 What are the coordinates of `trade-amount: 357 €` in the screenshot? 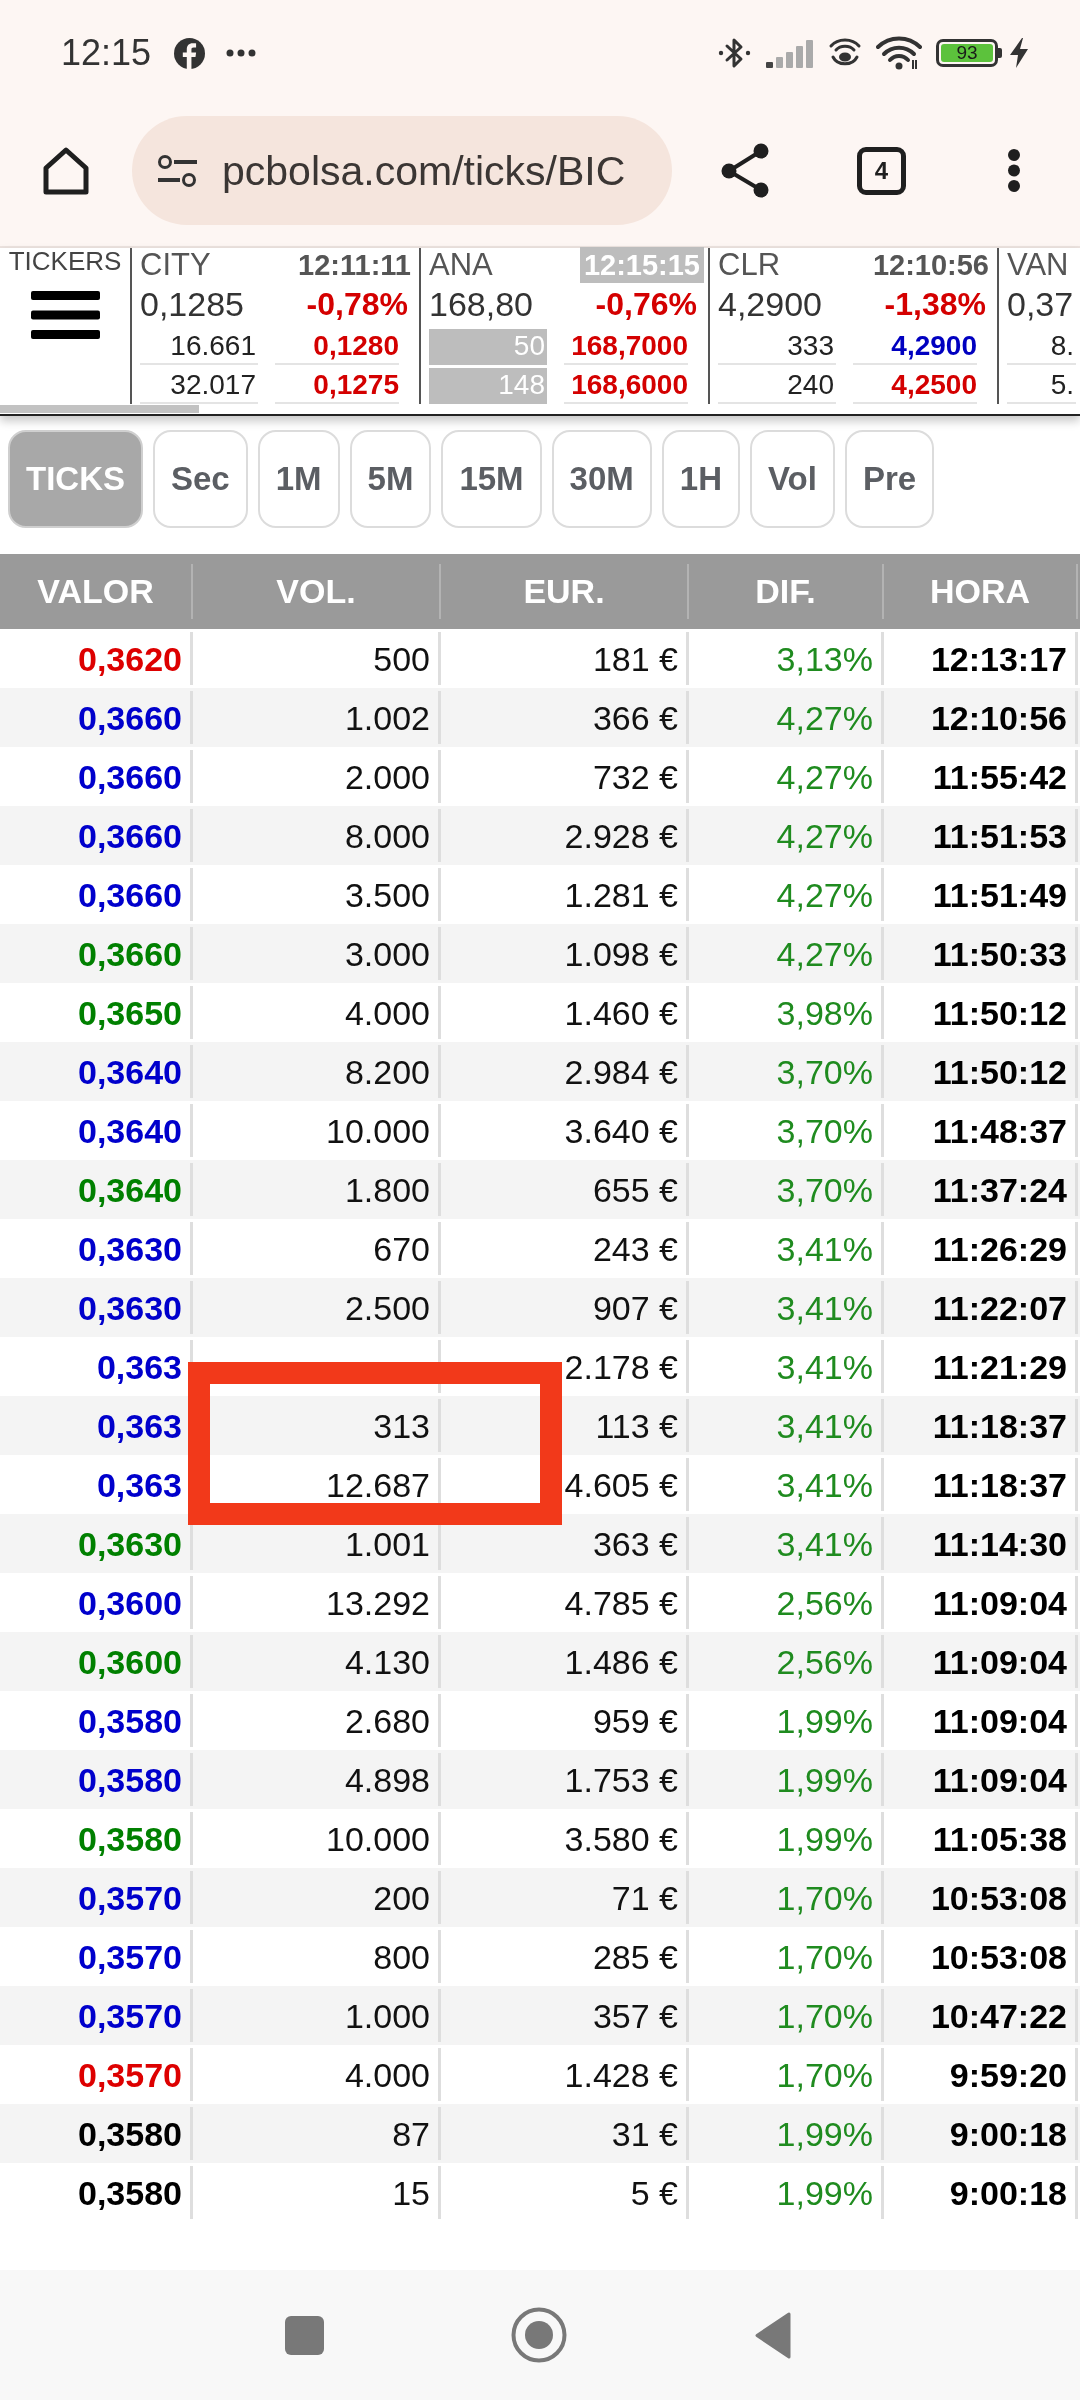 It's located at (635, 2015).